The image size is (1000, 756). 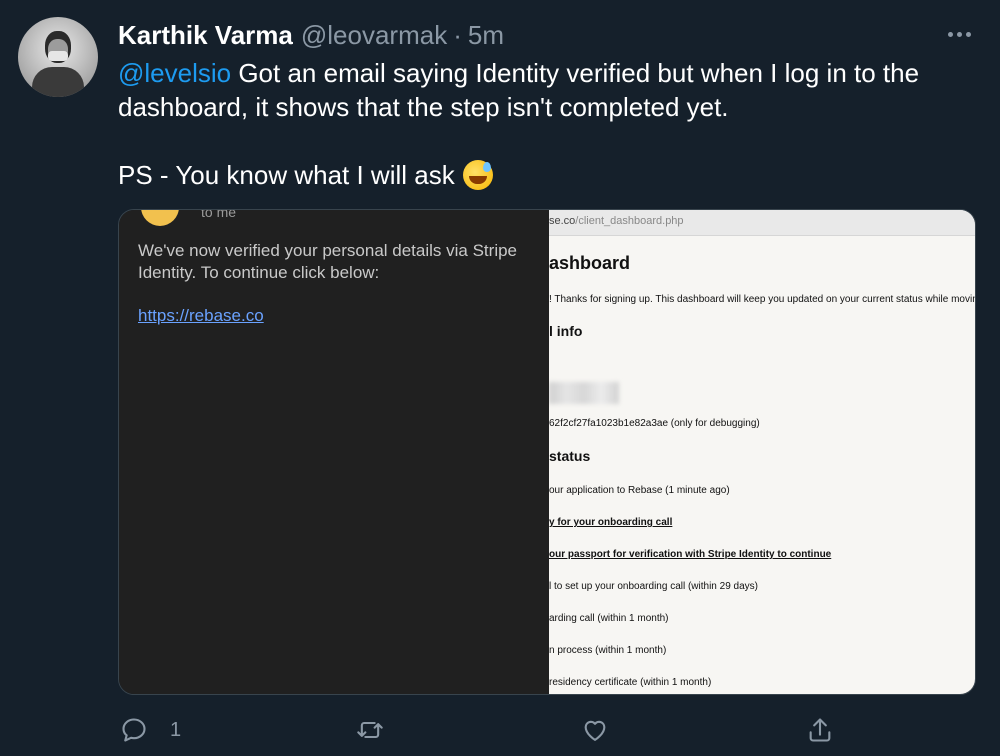 What do you see at coordinates (134, 730) in the screenshot?
I see `reply-icon` at bounding box center [134, 730].